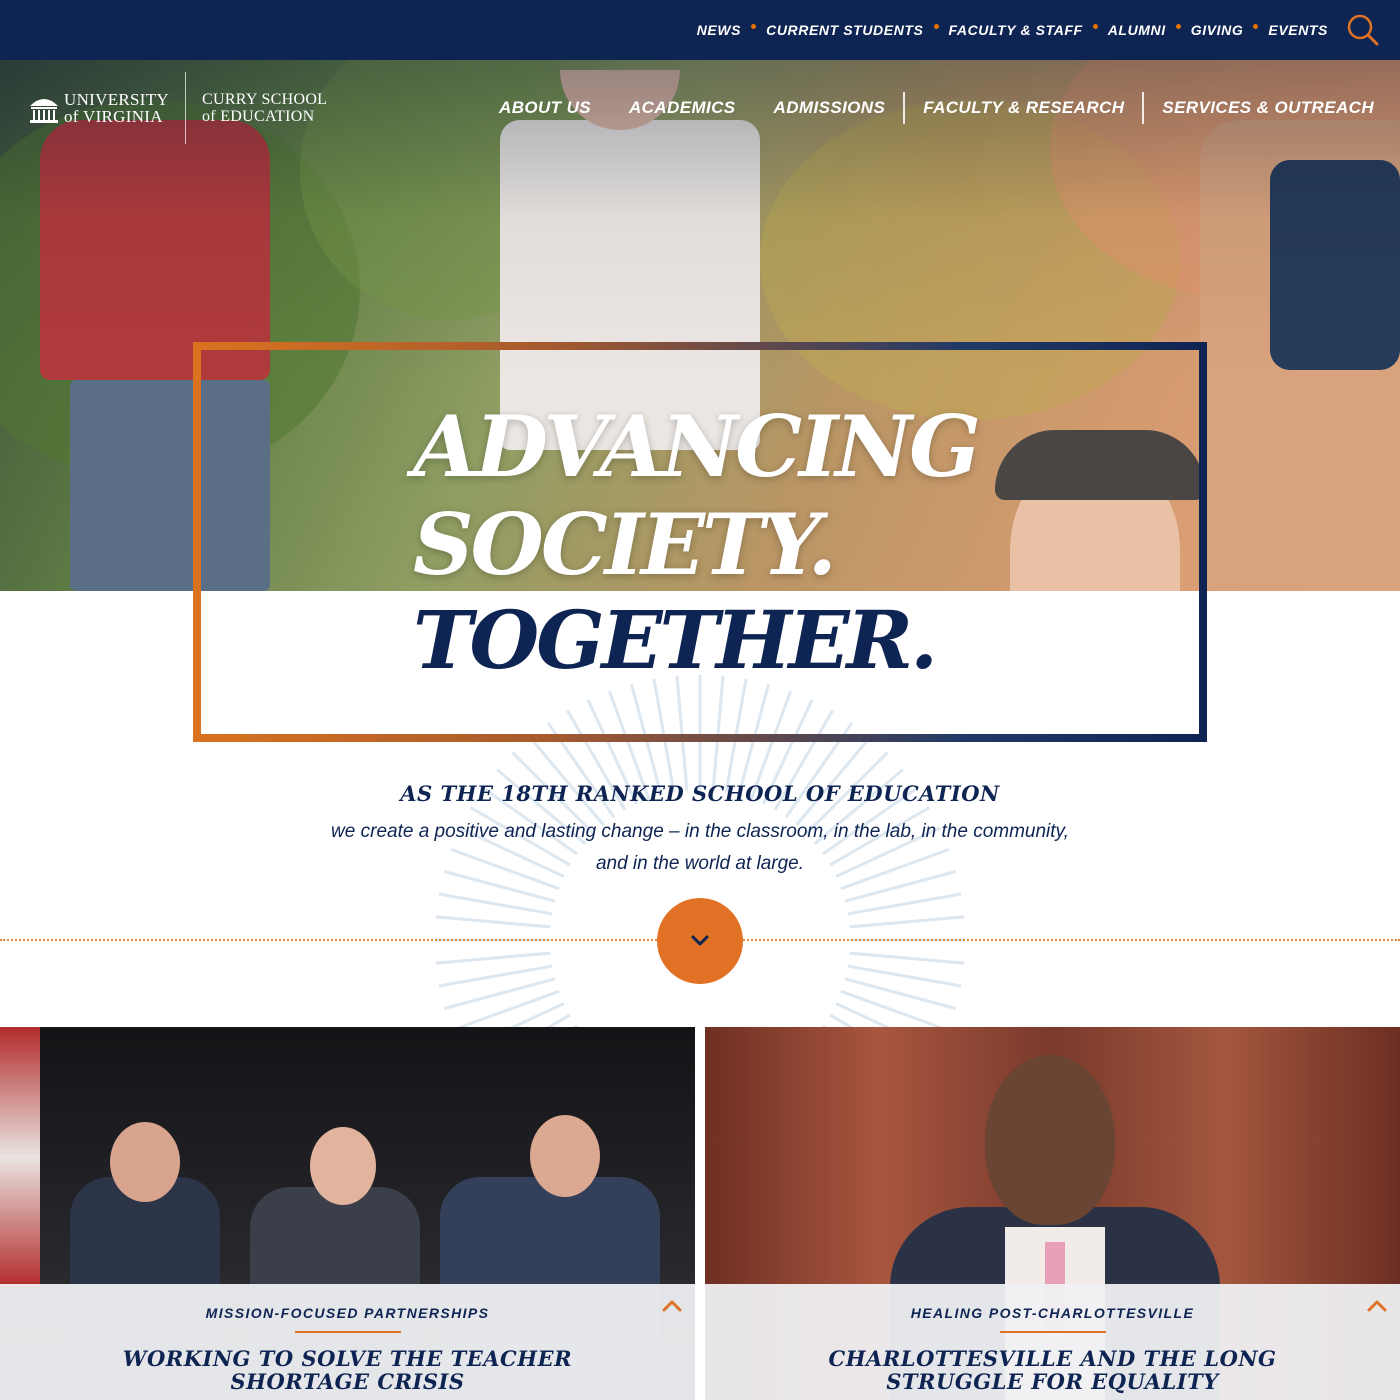 The height and width of the screenshot is (1400, 1400). Describe the element at coordinates (1052, 1358) in the screenshot. I see `card-title-line1: CHARLOTTESVILLE AND THE LONG` at that location.